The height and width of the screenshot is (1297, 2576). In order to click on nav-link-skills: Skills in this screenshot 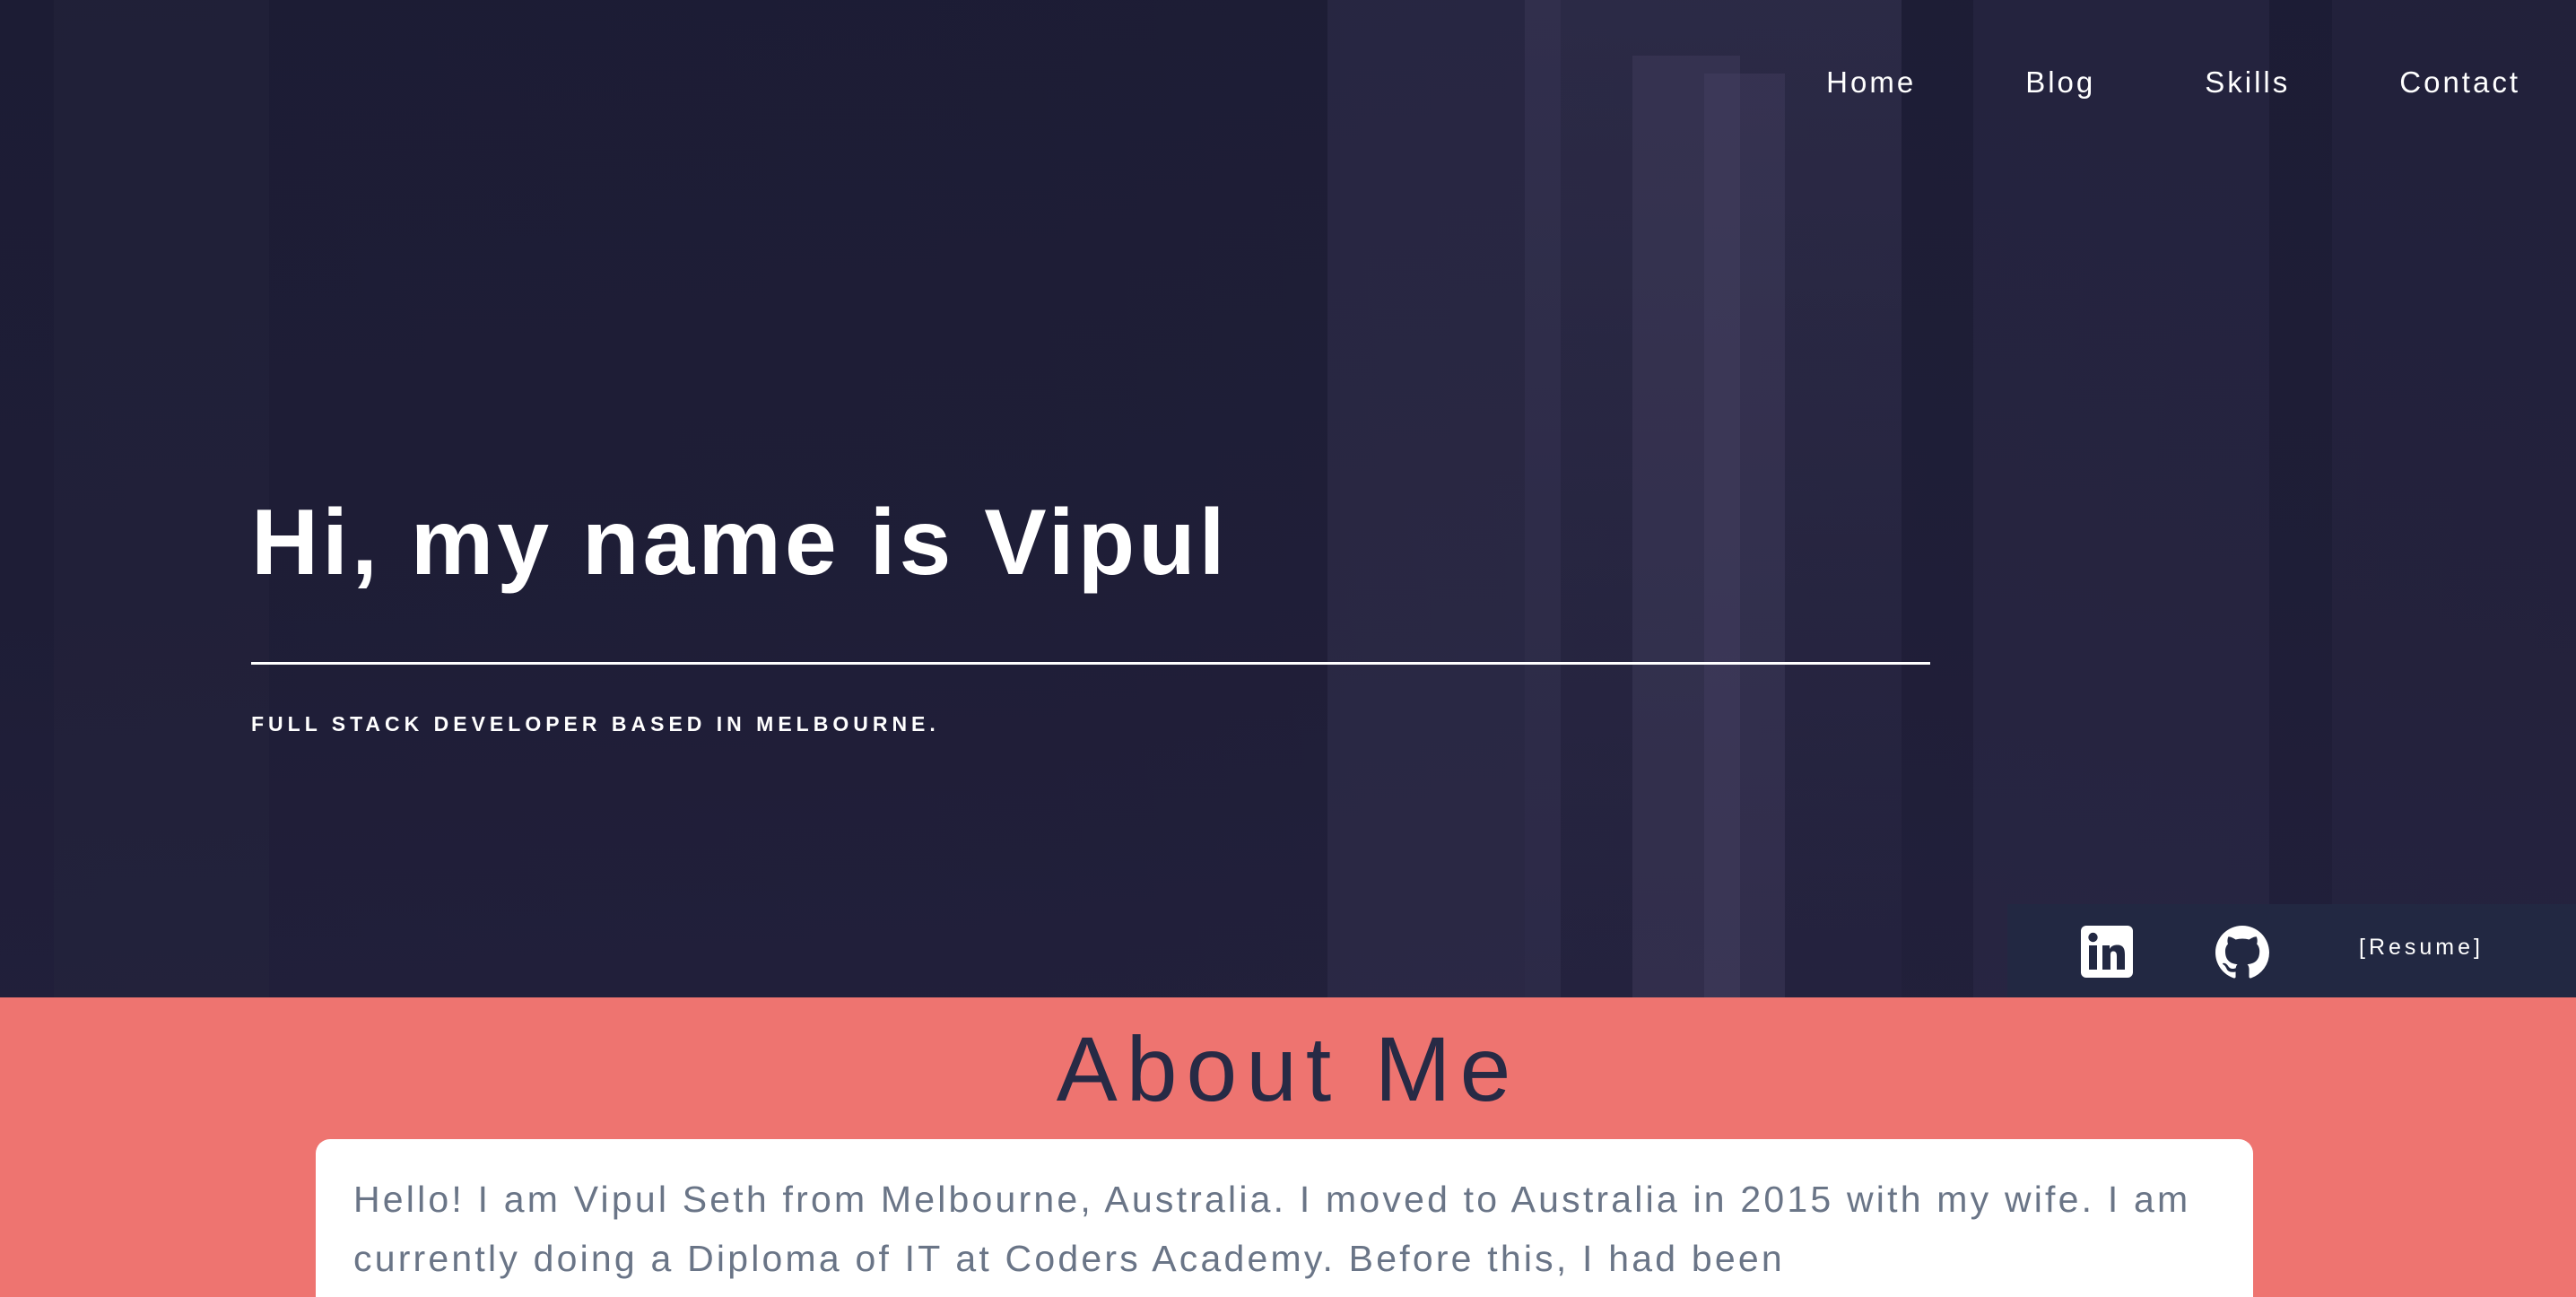, I will do `click(2247, 82)`.